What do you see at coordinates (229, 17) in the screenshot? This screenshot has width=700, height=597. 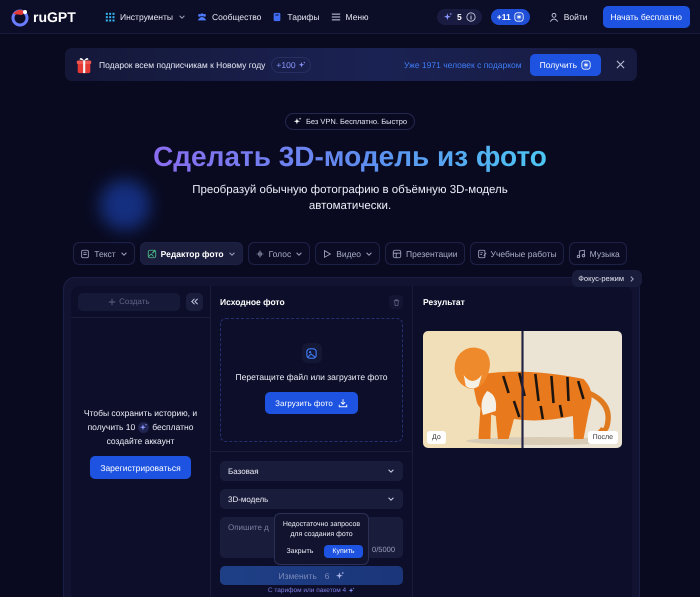 I see `nav-link: Сообщество` at bounding box center [229, 17].